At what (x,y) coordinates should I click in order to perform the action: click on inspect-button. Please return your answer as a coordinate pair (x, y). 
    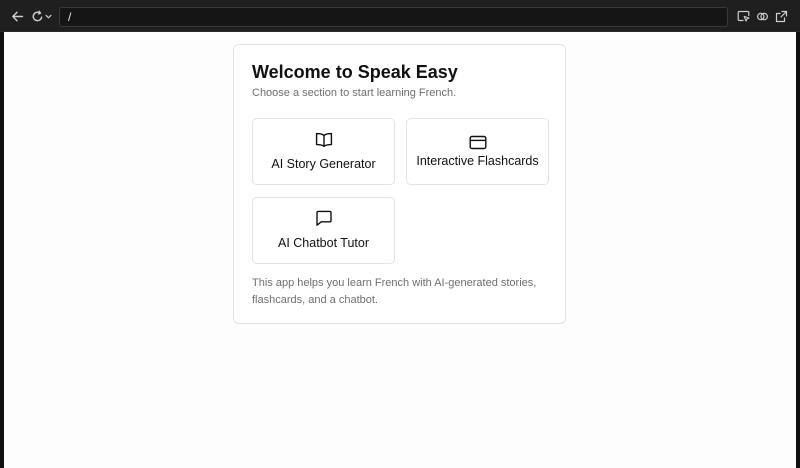
    Looking at the image, I should click on (743, 16).